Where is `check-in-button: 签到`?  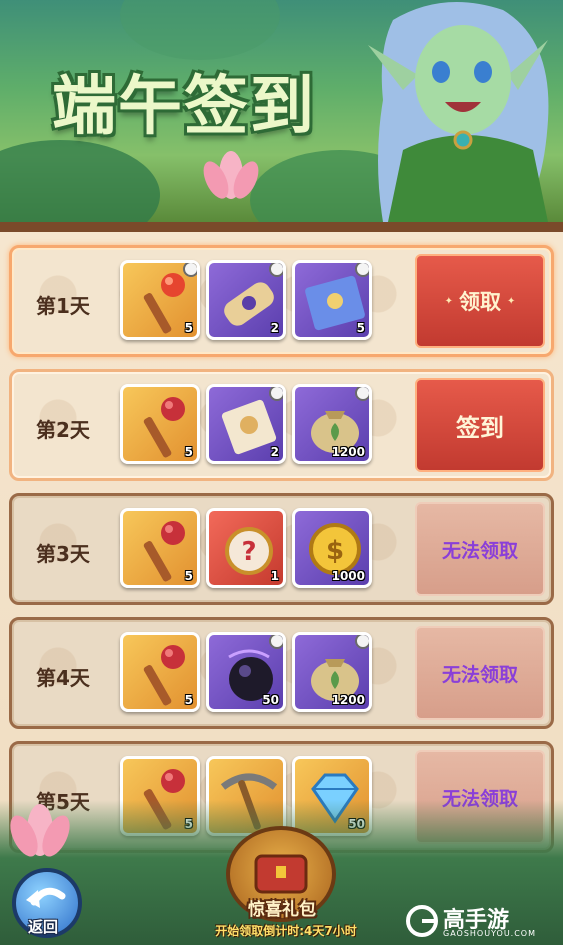 check-in-button: 签到 is located at coordinates (480, 425).